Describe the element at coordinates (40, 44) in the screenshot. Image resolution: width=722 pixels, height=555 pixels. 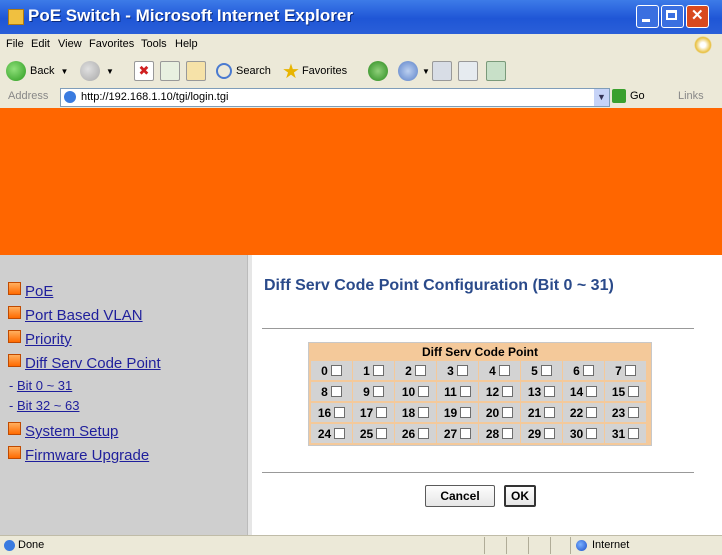
I see `menu-edit: Edit` at that location.